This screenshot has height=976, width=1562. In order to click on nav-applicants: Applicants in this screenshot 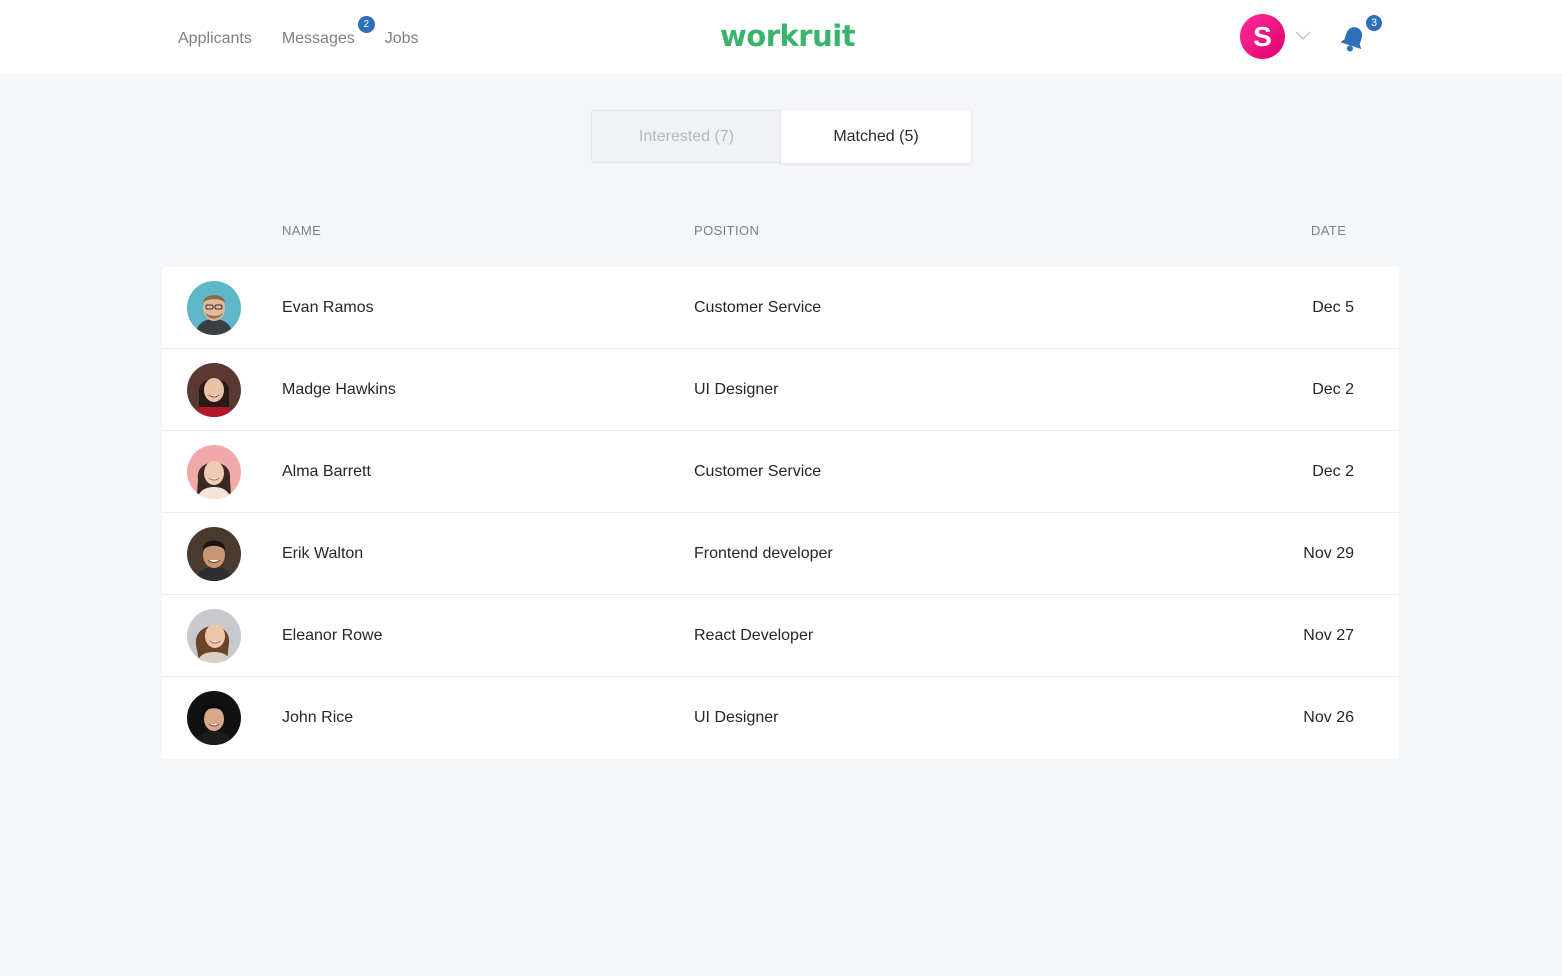, I will do `click(215, 39)`.